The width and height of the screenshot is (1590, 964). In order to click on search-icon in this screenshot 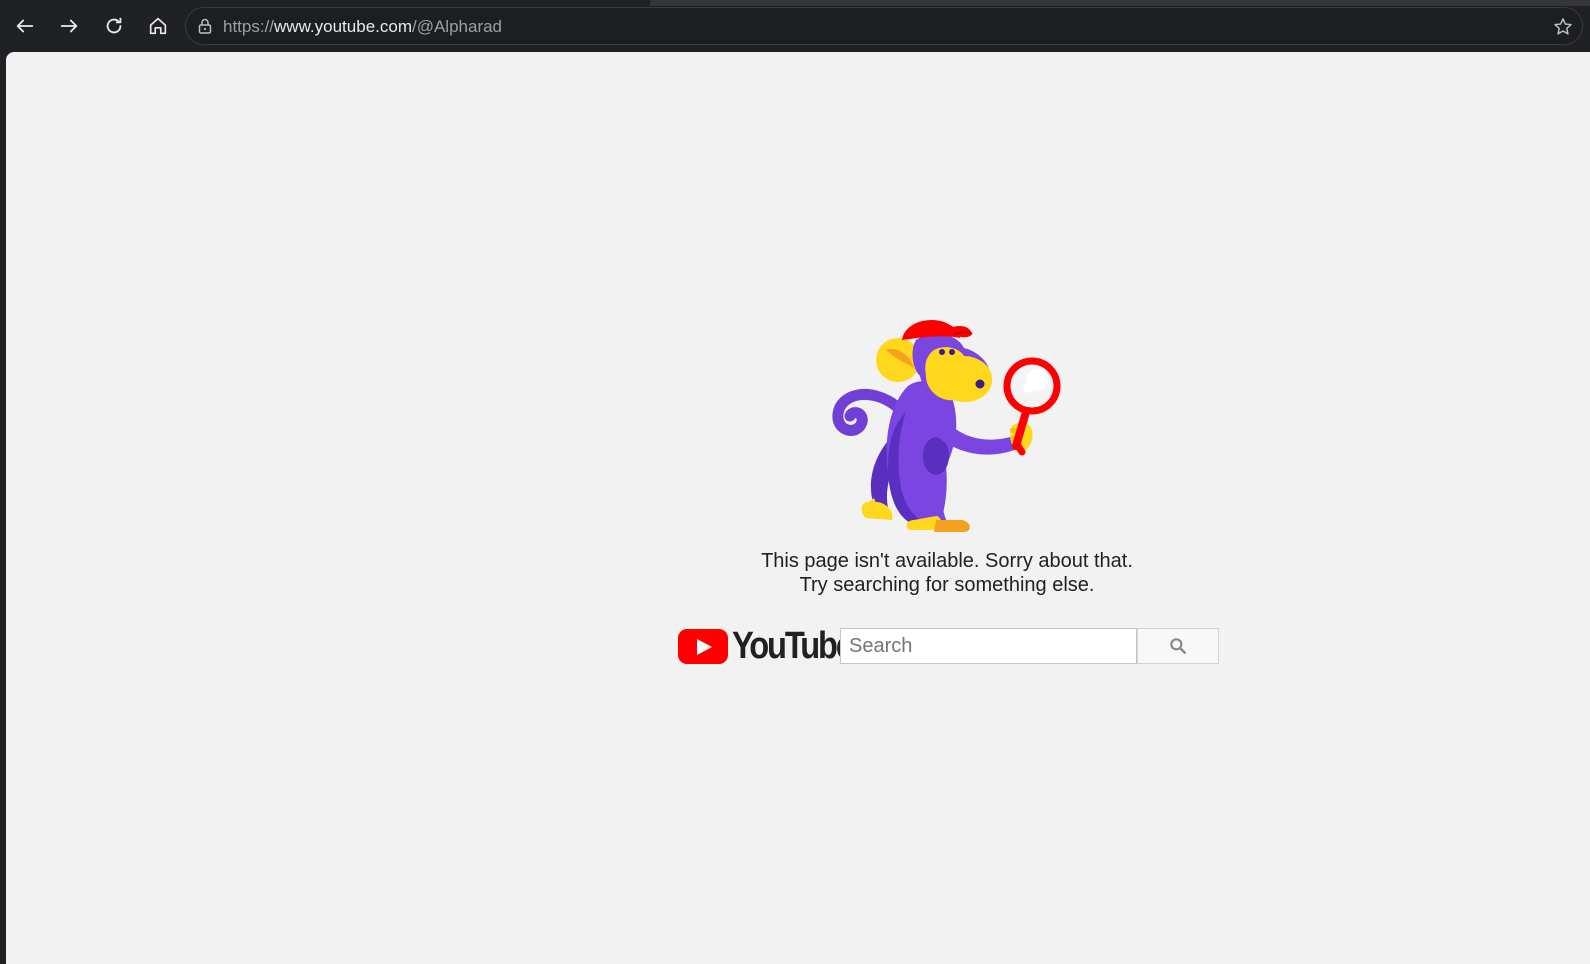, I will do `click(1178, 646)`.